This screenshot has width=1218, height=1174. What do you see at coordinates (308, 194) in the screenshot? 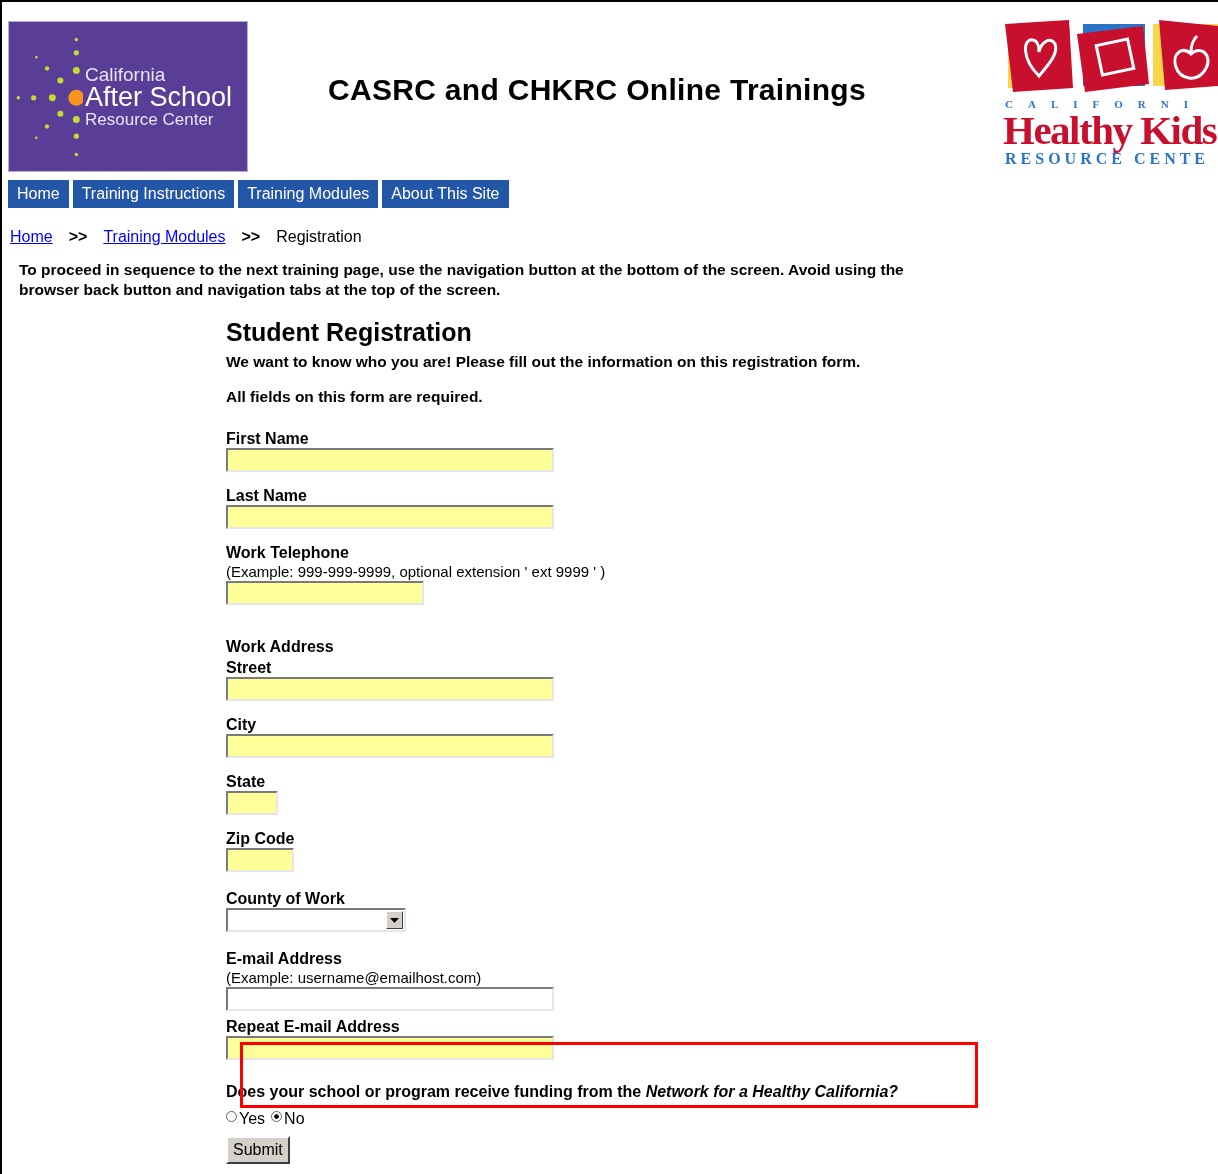
I see `nav-tab: Training Modules` at bounding box center [308, 194].